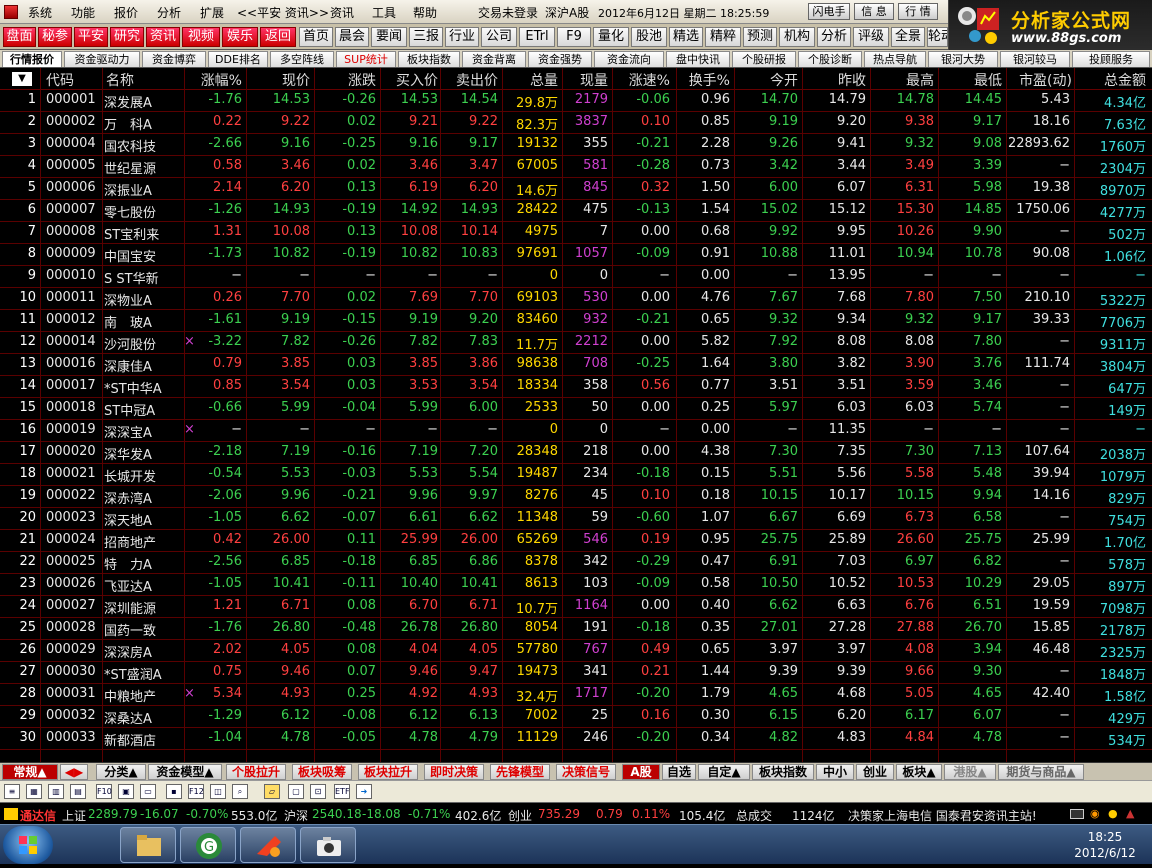  What do you see at coordinates (942, 815) in the screenshot?
I see `news-ticker: 决策家上海电信 国泰君安资讯主站!` at bounding box center [942, 815].